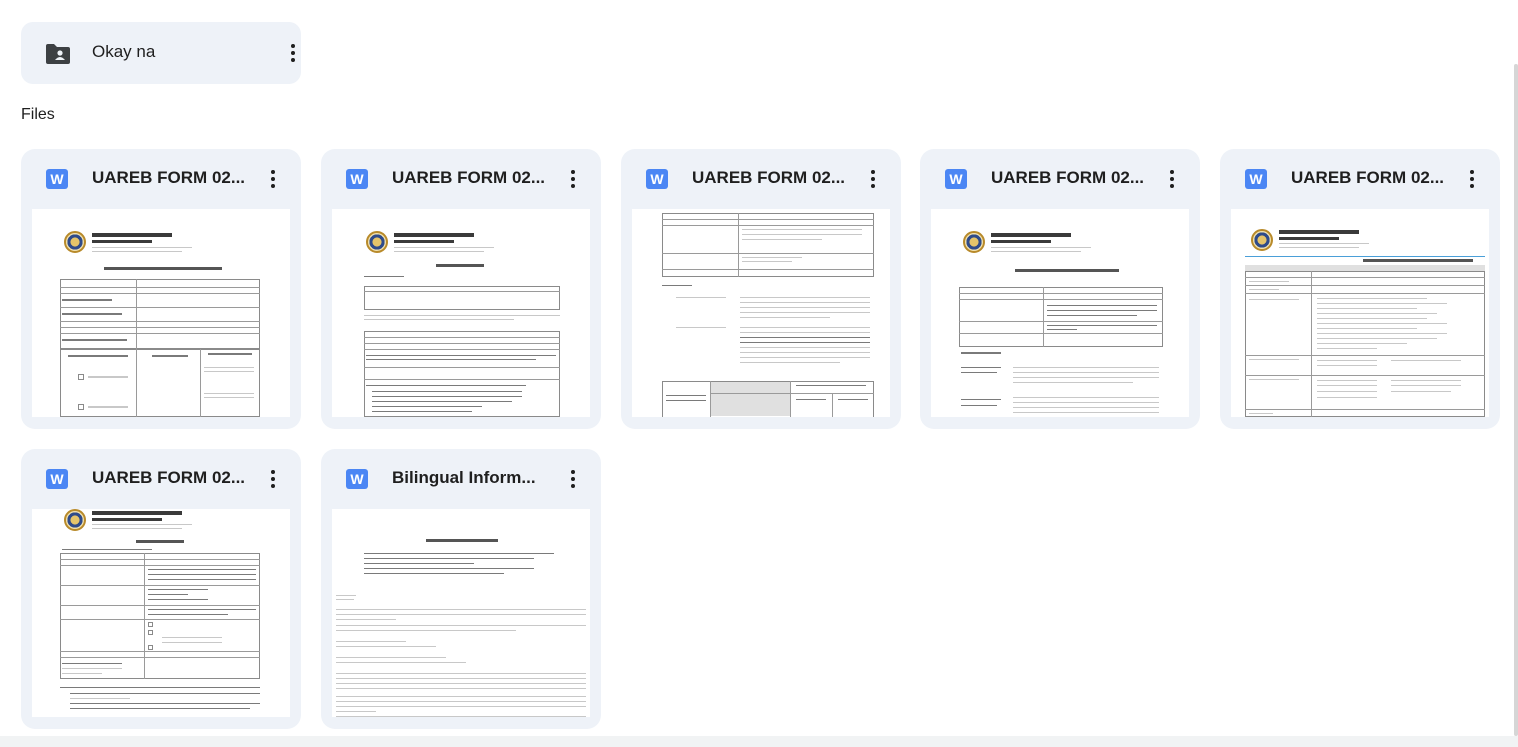  Describe the element at coordinates (124, 51) in the screenshot. I see `folder-name: Okay na` at that location.